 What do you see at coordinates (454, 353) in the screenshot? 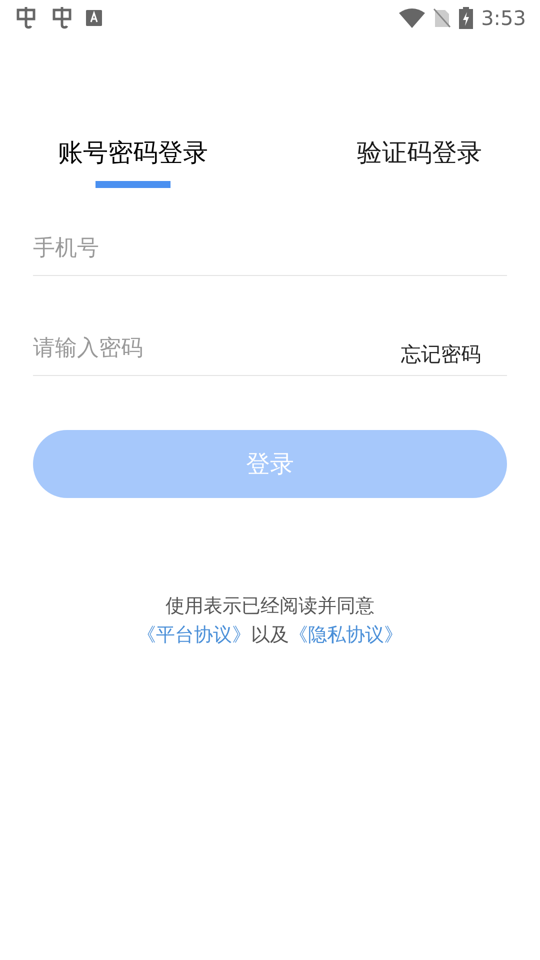
I see `forgot-password-link: 忘记密码` at bounding box center [454, 353].